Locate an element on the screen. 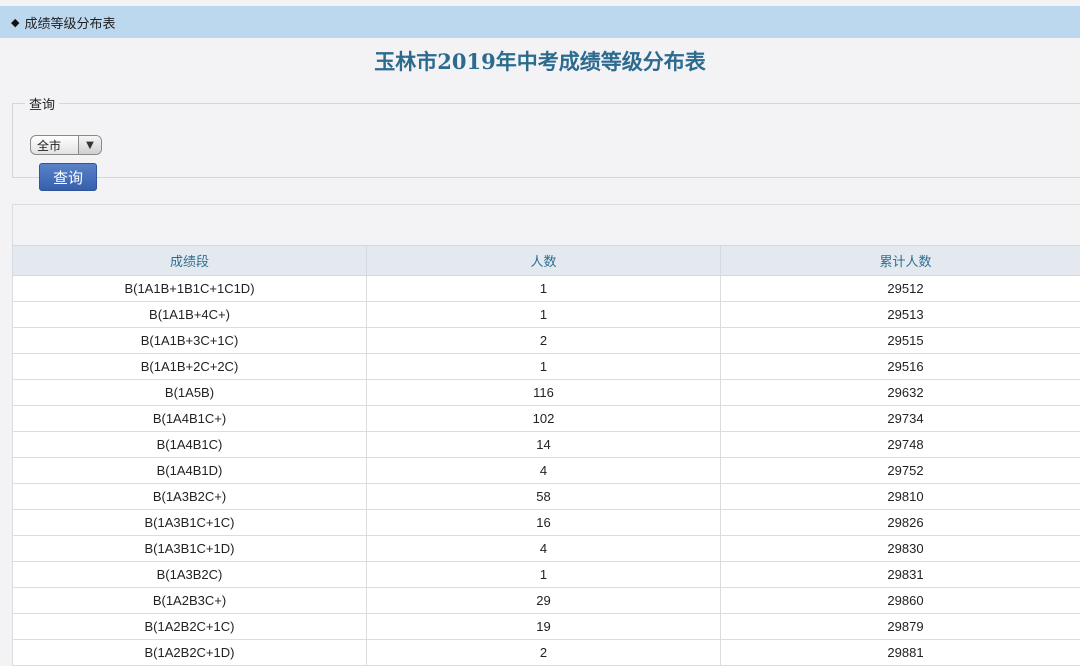 The image size is (1080, 666). cell-cumulative: 29515 is located at coordinates (900, 341).